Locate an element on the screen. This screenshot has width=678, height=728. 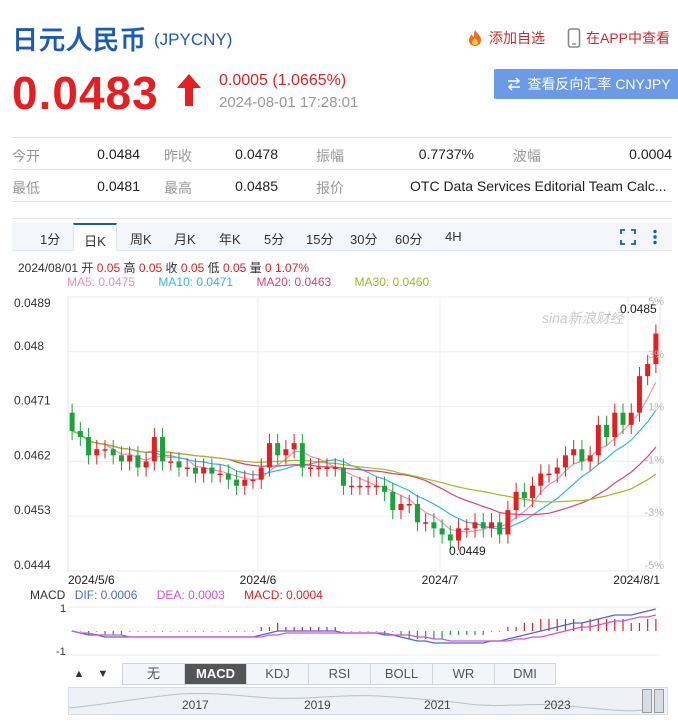
view-in-app-button: 在APP中查看 is located at coordinates (618, 38).